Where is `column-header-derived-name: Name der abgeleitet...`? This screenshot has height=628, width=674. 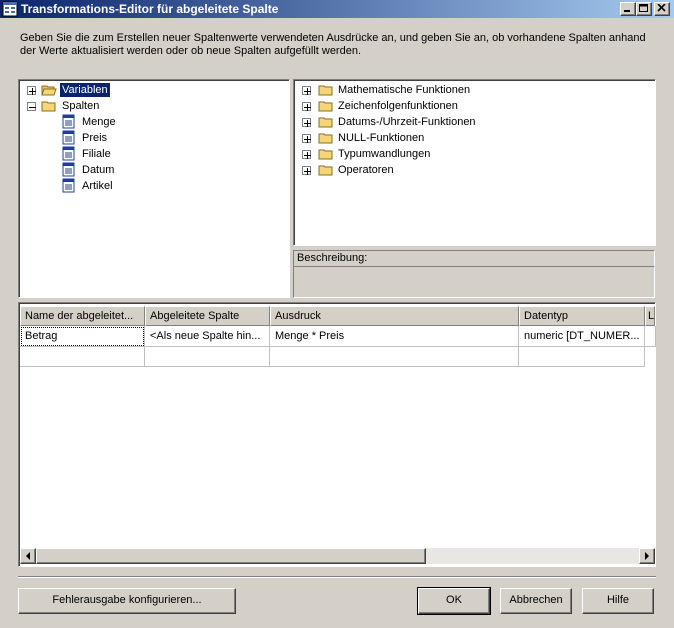
column-header-derived-name: Name der abgeleitet... is located at coordinates (82, 316).